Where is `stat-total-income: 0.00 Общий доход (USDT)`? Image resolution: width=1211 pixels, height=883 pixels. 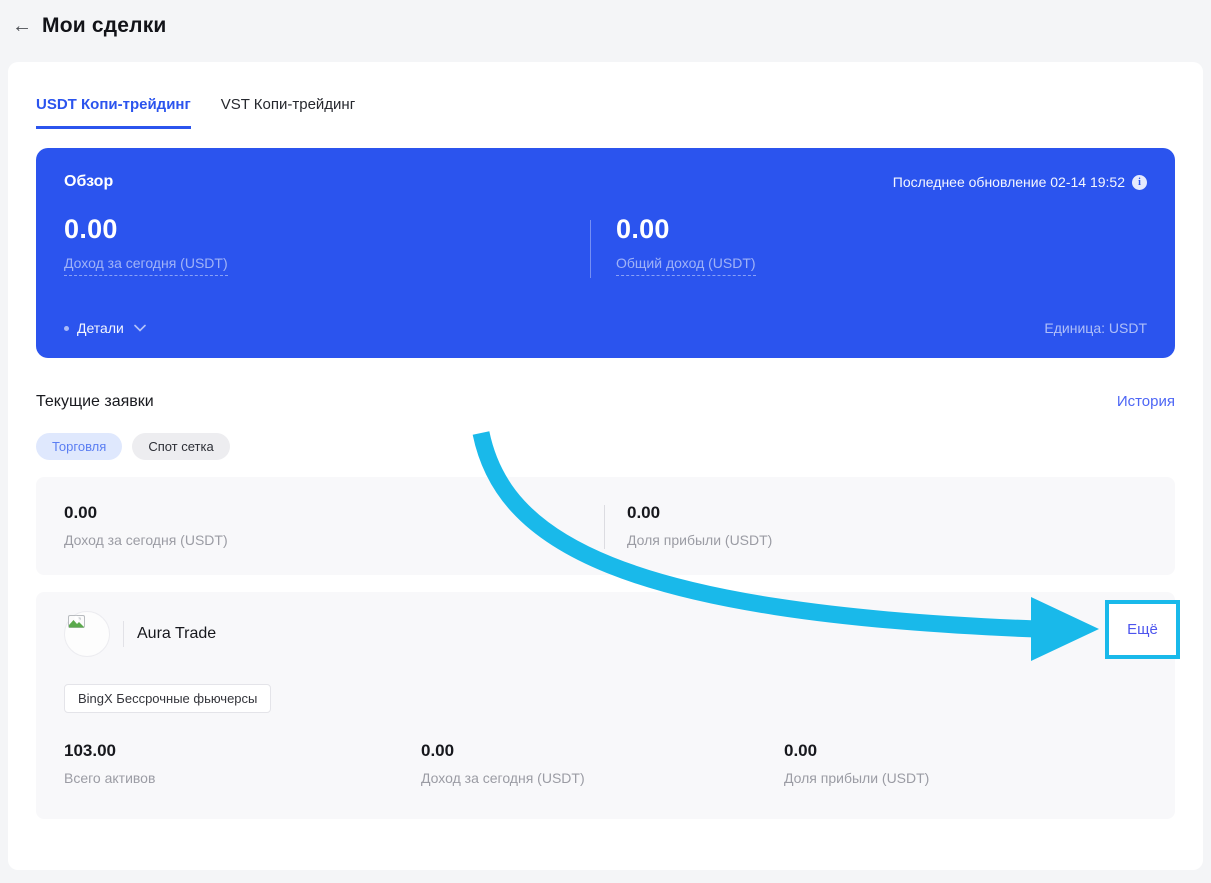 stat-total-income: 0.00 Общий доход (USDT) is located at coordinates (673, 246).